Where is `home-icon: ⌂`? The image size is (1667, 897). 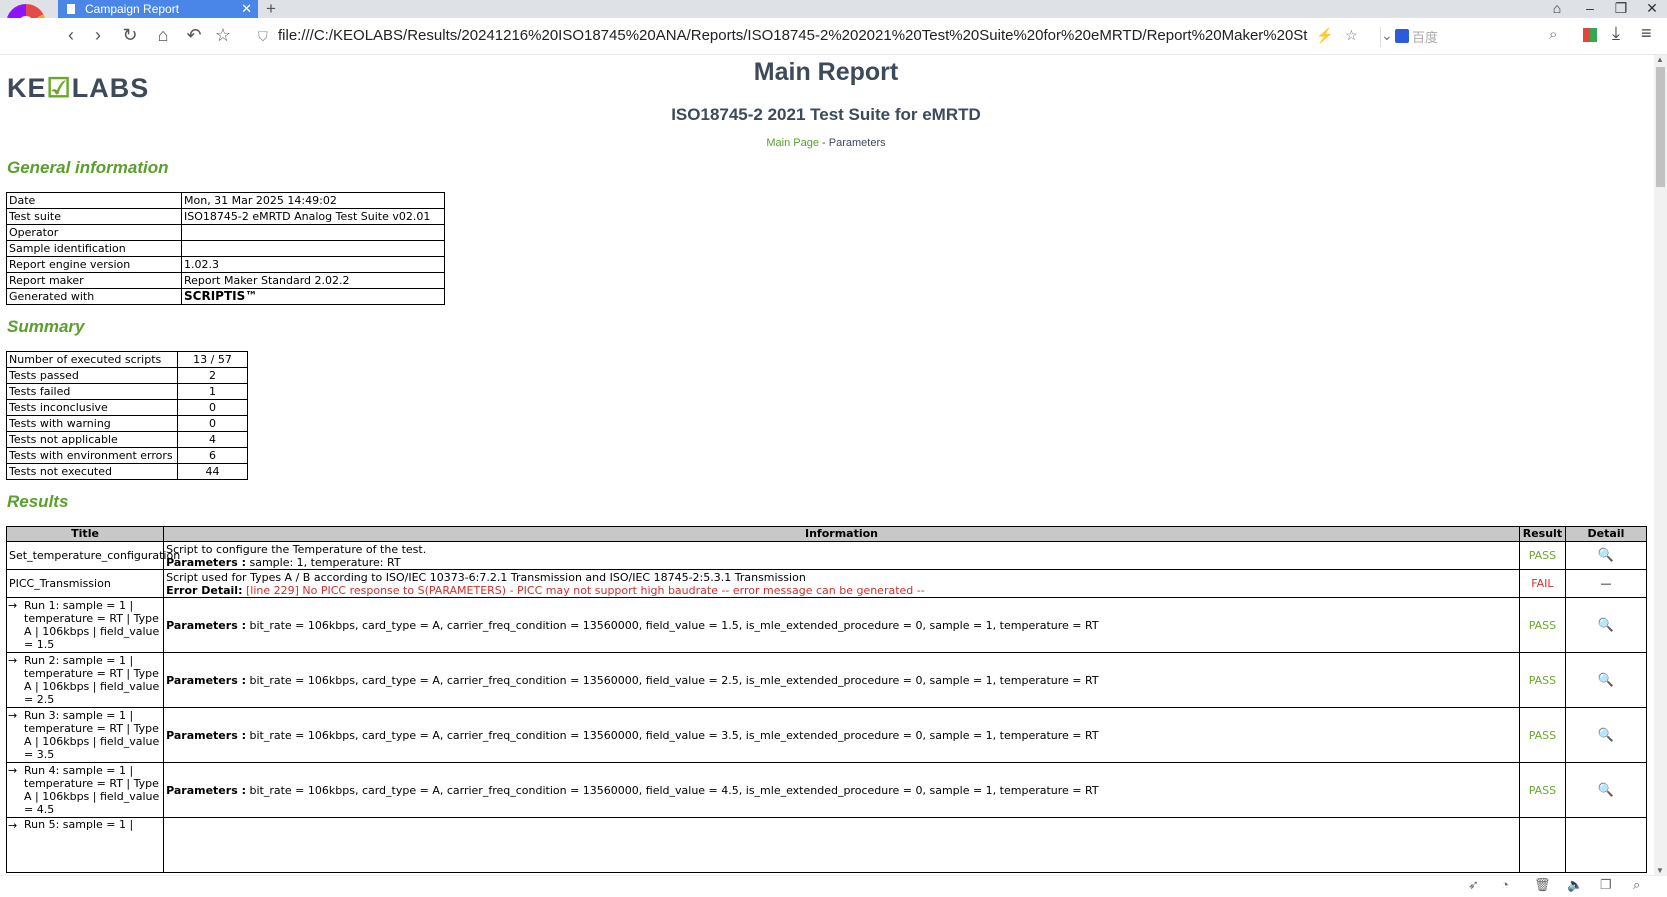 home-icon: ⌂ is located at coordinates (163, 35).